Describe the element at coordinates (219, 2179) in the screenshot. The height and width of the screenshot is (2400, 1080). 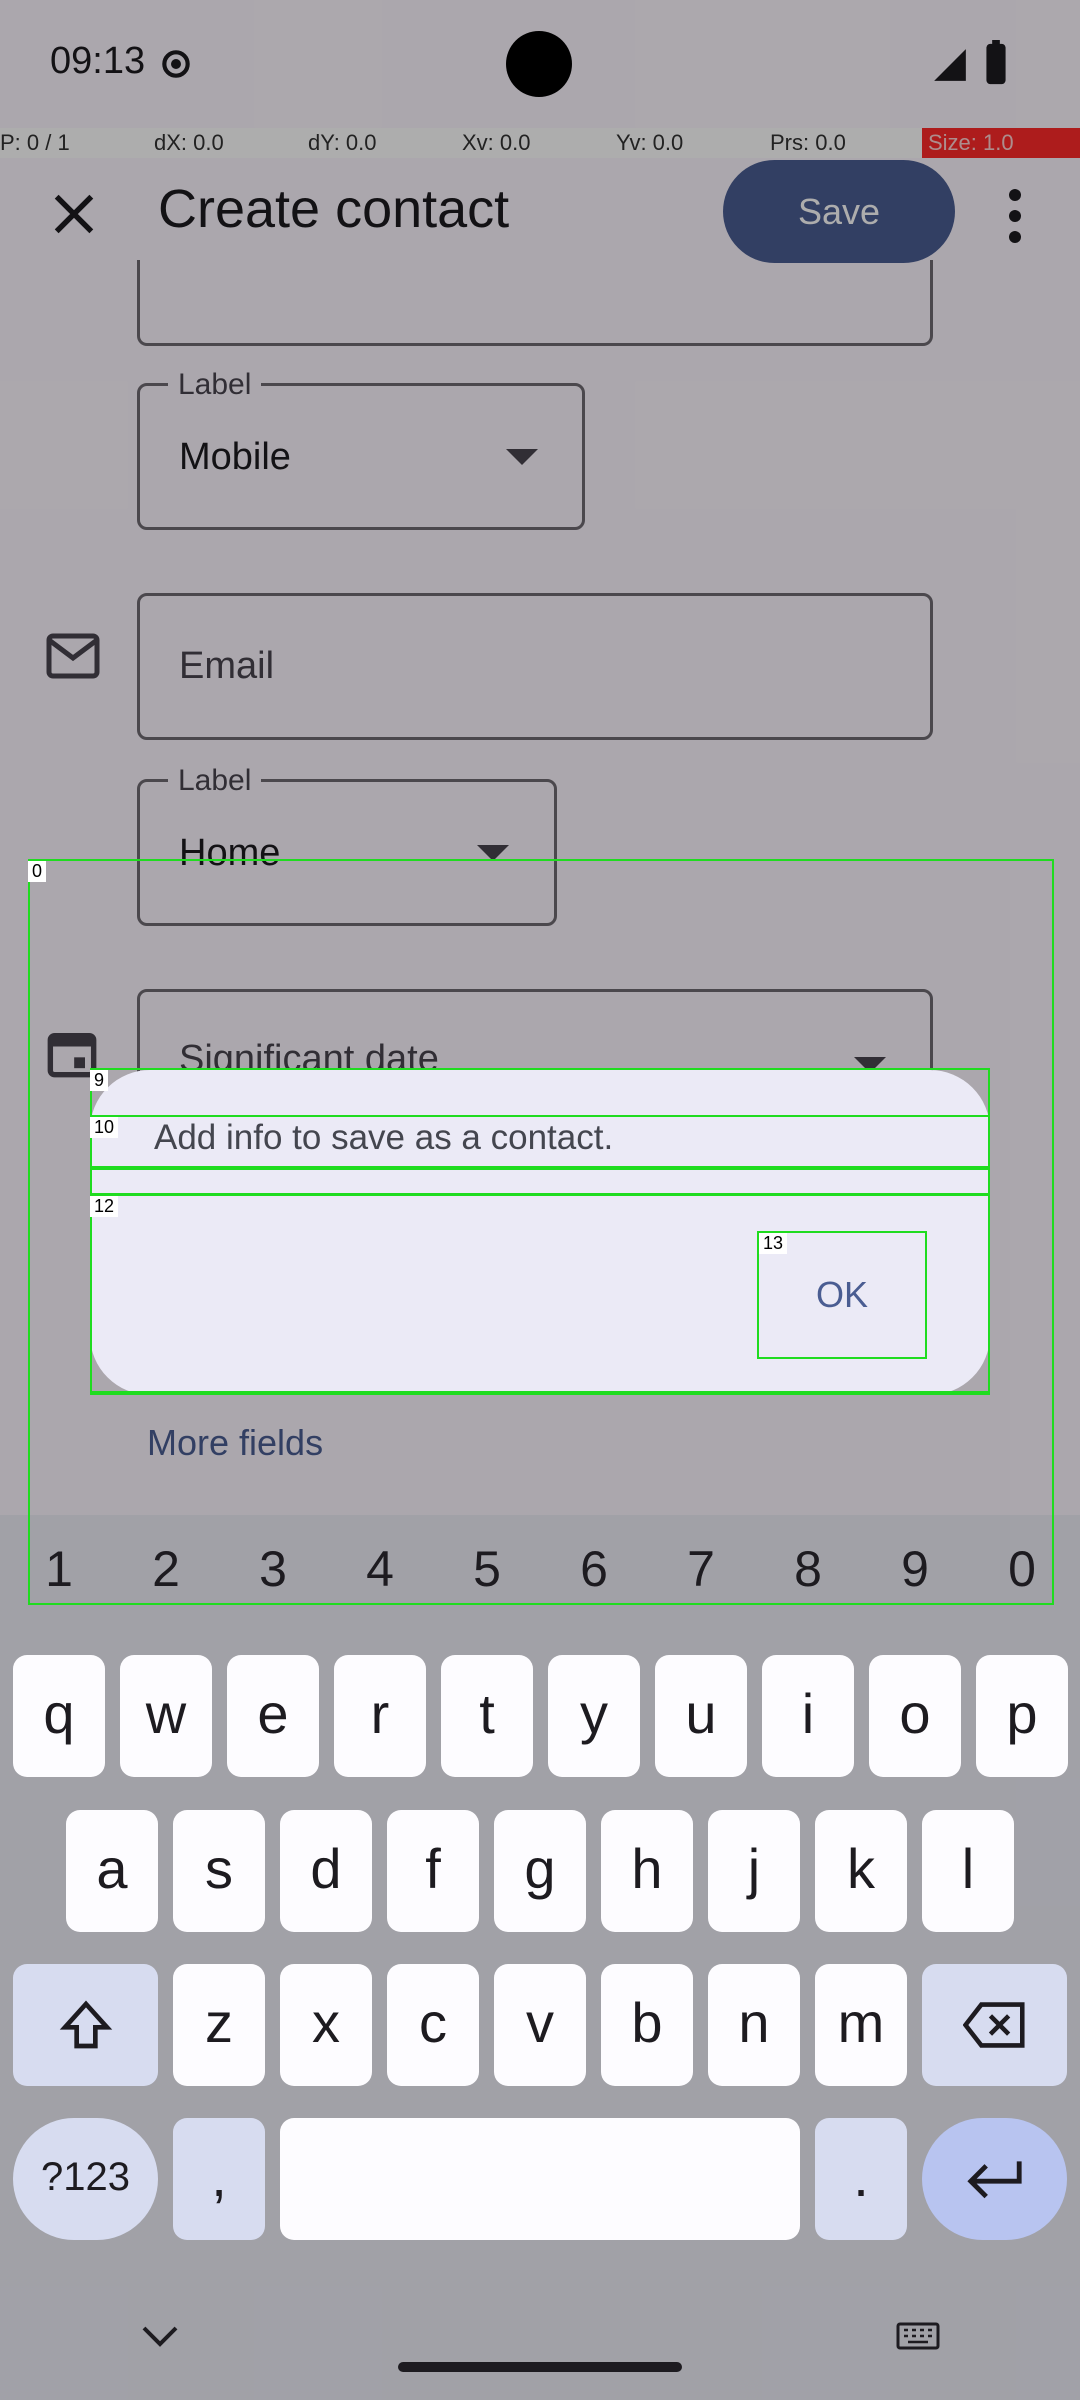
I see `comma-key: ,` at that location.